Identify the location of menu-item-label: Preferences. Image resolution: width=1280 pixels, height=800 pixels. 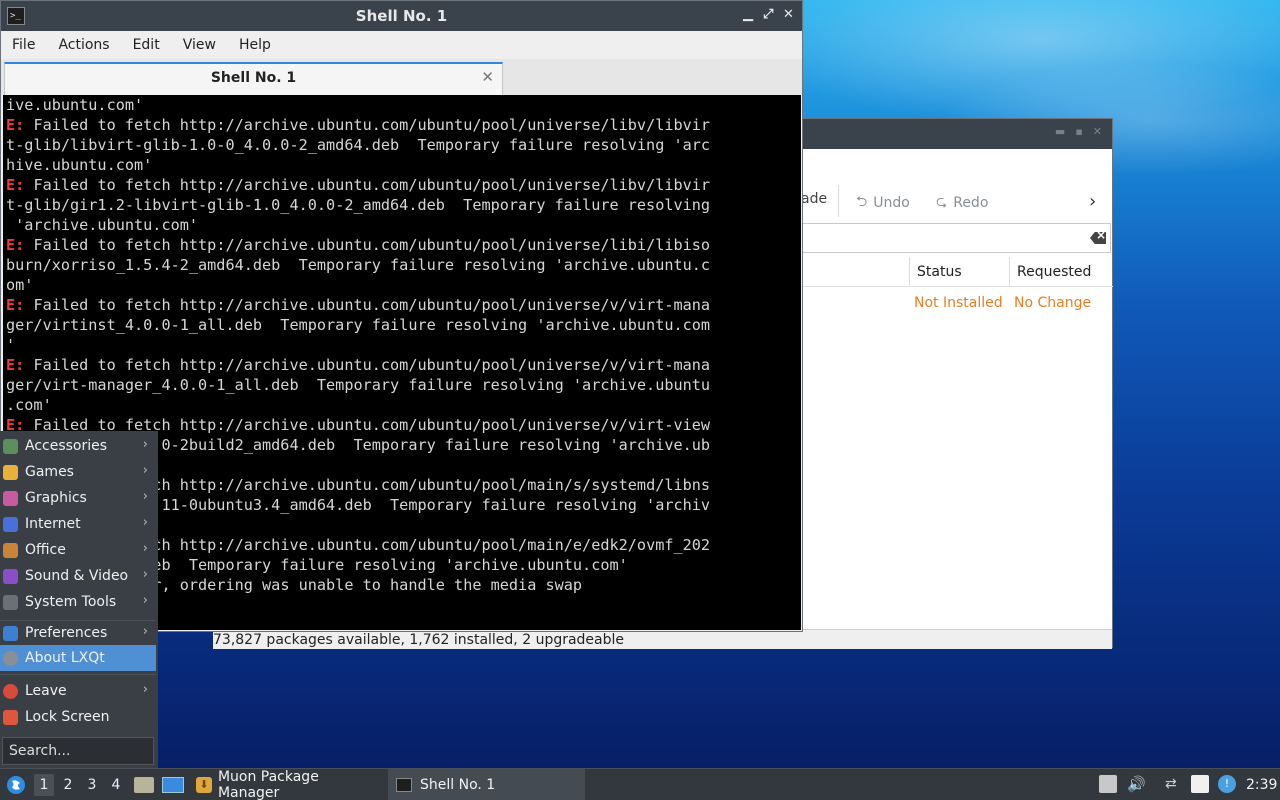
(66, 633).